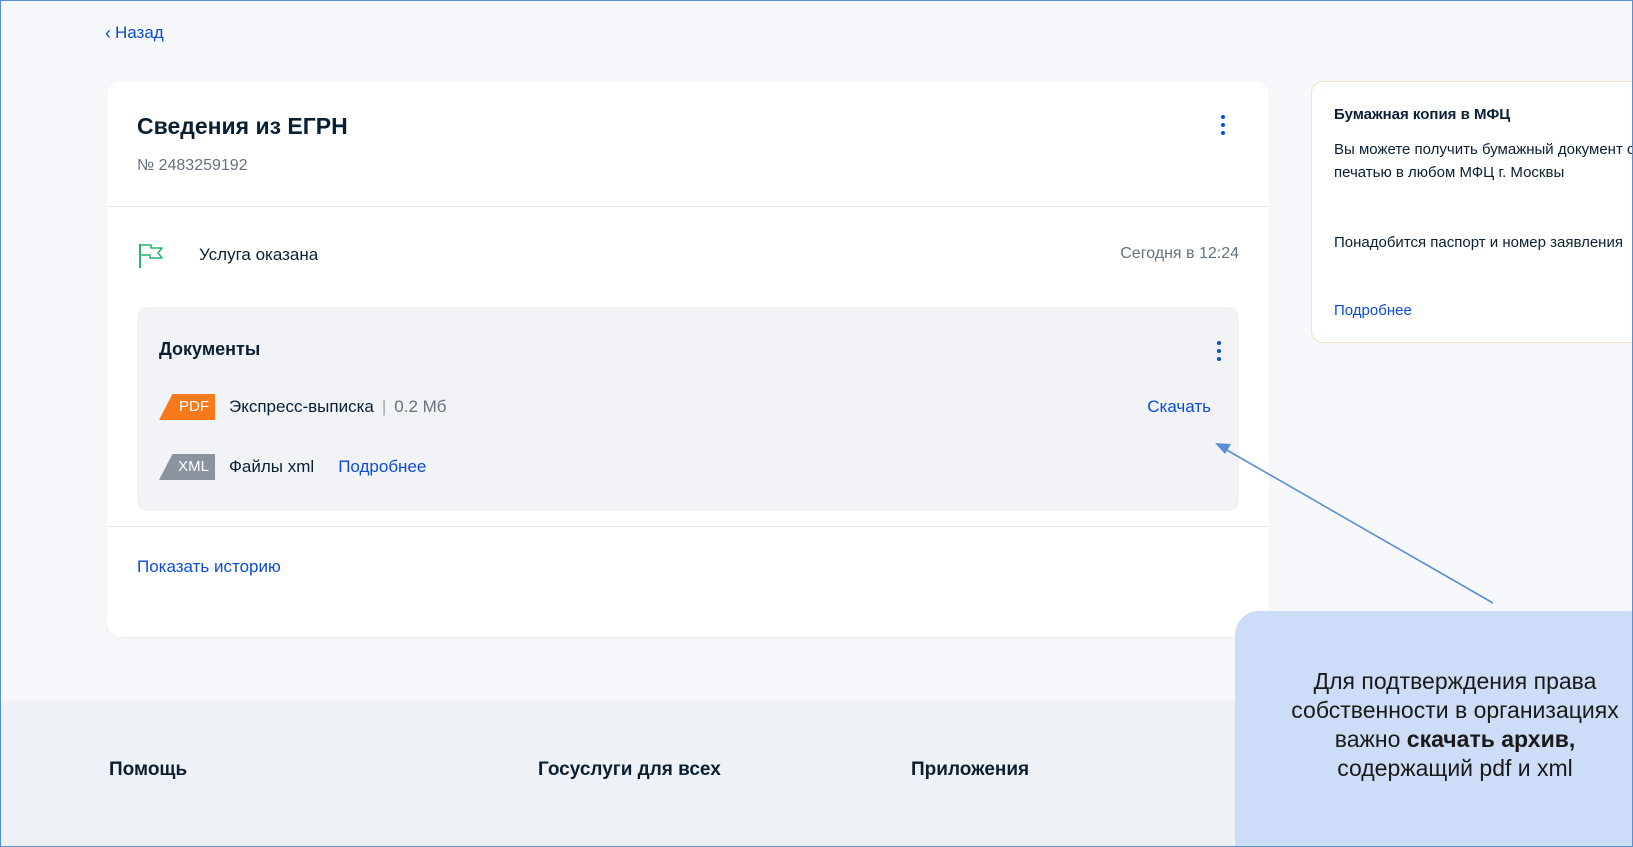 This screenshot has height=847, width=1633. Describe the element at coordinates (1491, 739) in the screenshot. I see `callout-emphasis: скачать архив,` at that location.